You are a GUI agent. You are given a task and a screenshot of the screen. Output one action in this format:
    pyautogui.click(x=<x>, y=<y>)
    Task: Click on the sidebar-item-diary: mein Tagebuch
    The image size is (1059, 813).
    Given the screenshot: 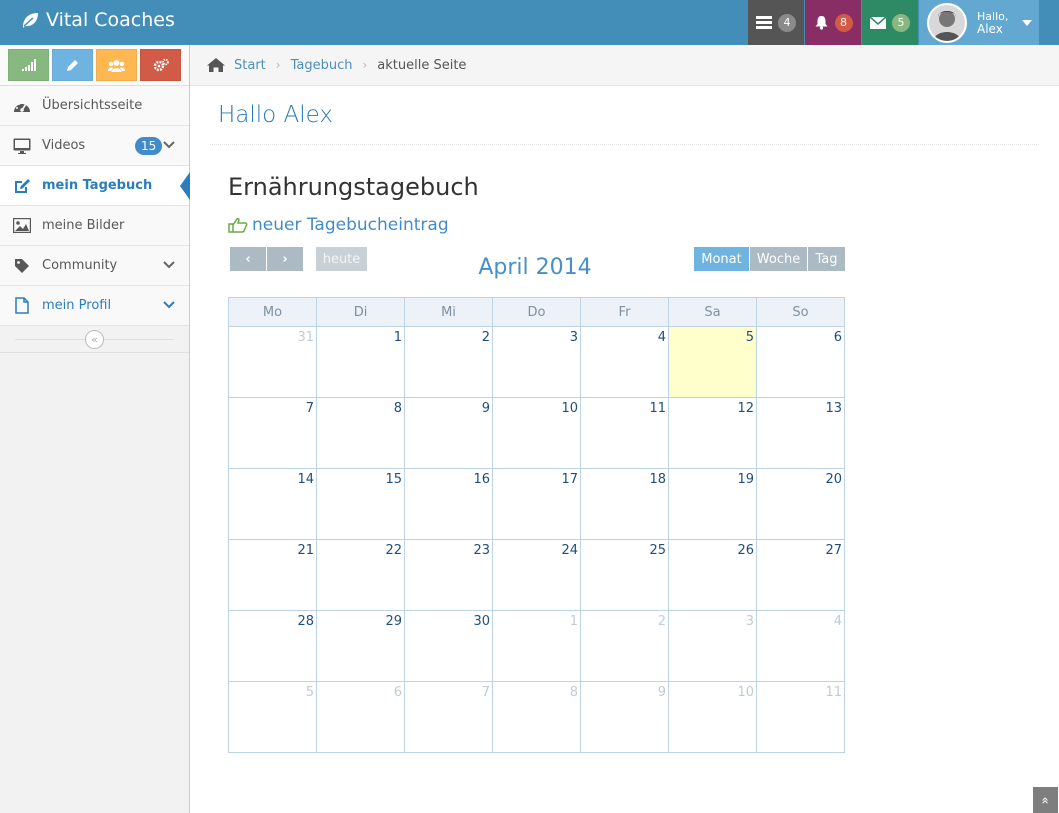 What is the action you would take?
    pyautogui.click(x=95, y=186)
    